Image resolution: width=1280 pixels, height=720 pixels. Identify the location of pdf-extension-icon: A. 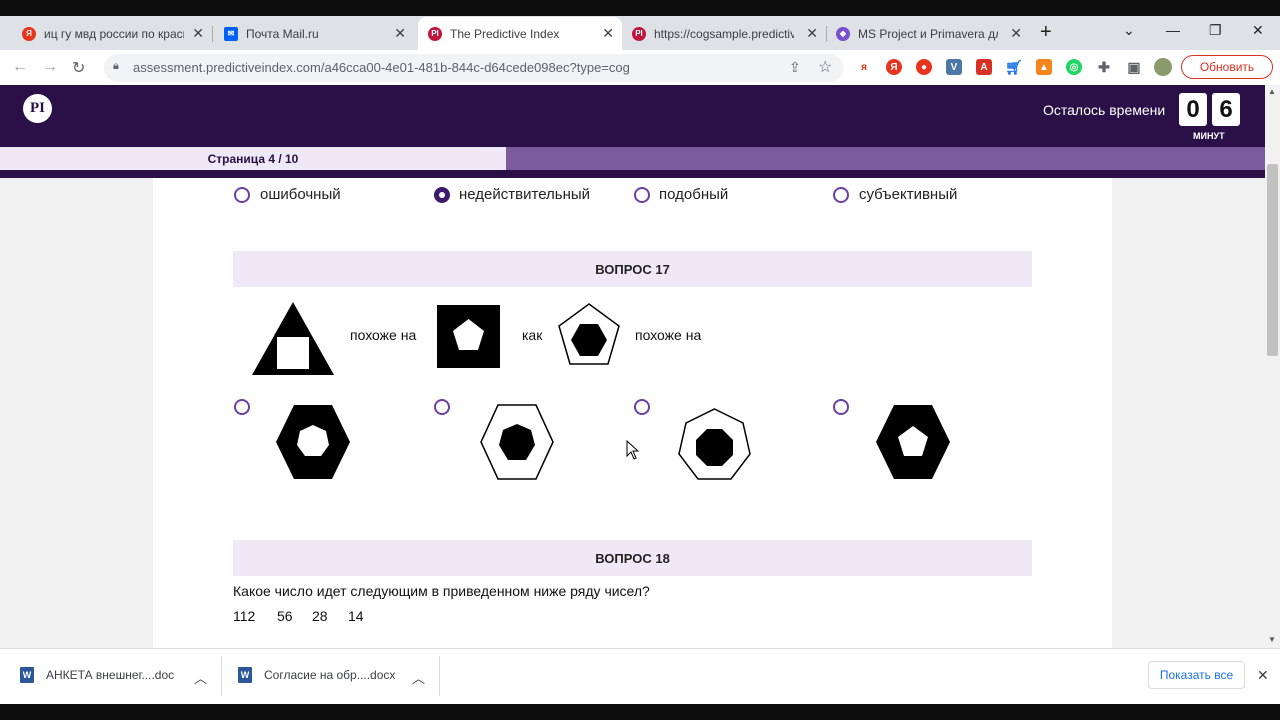
(984, 67).